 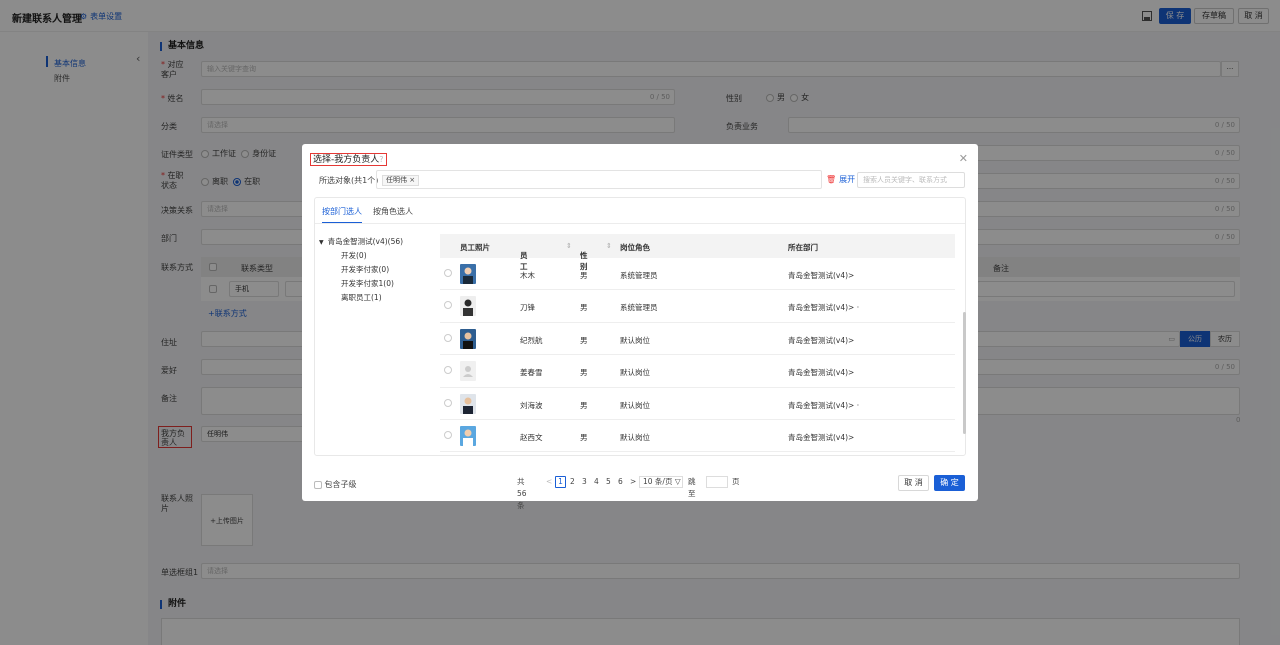 What do you see at coordinates (697, 436) in the screenshot?
I see `table-row: 赵西文 男 默认岗位 青岛金智测试(v4)>` at bounding box center [697, 436].